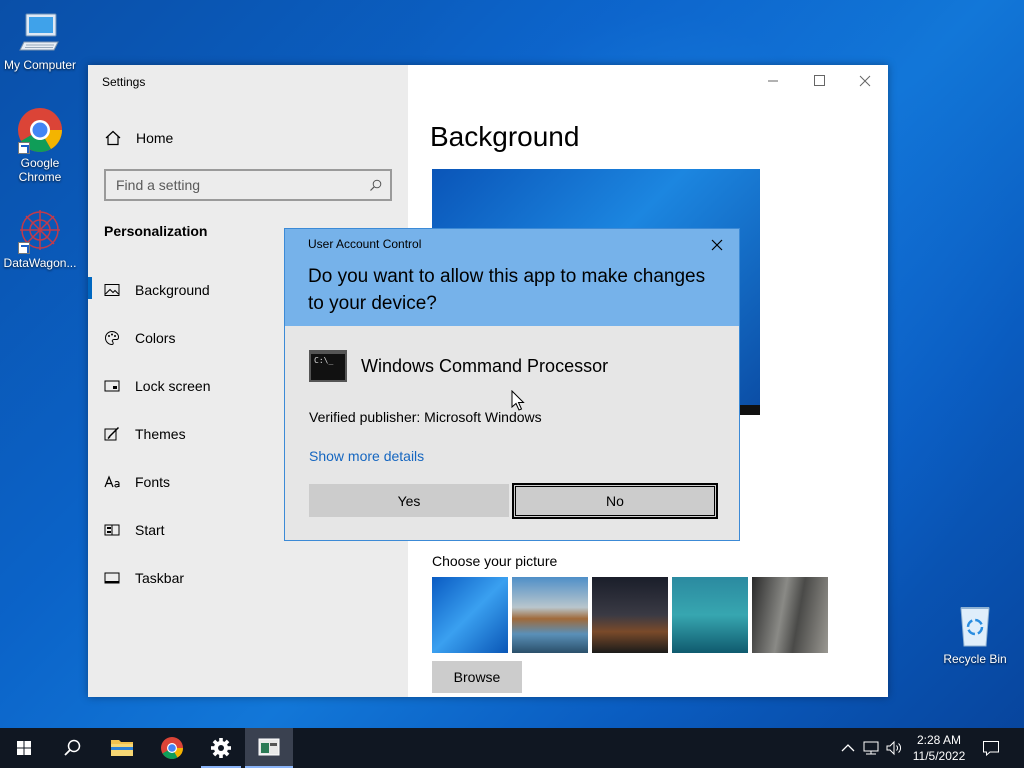 The width and height of the screenshot is (1024, 768). I want to click on maximize-icon, so click(819, 80).